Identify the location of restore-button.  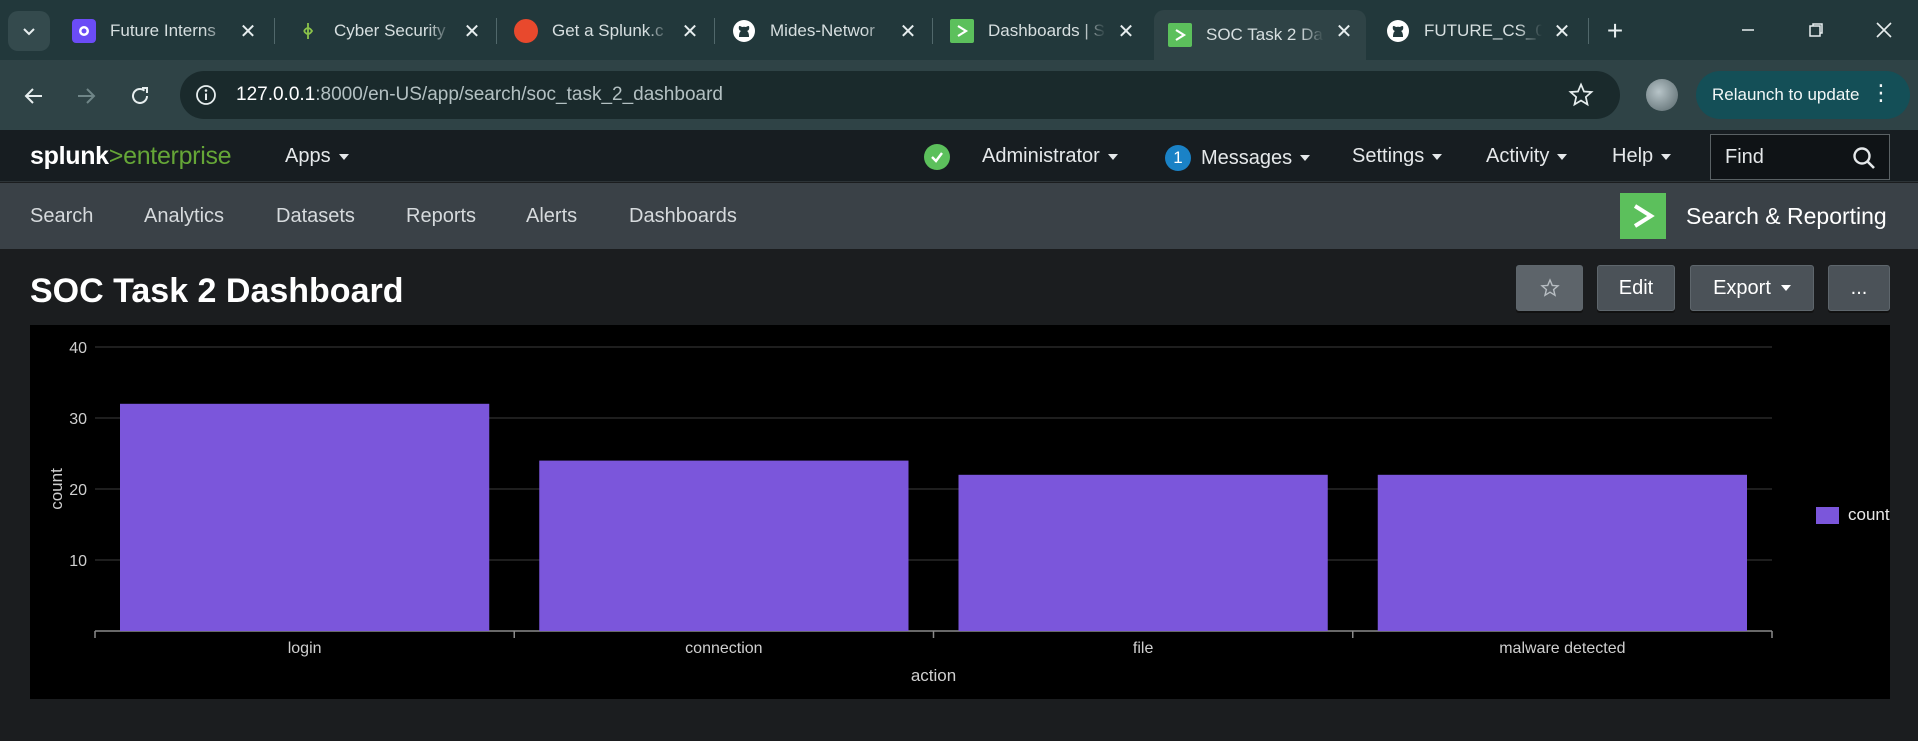
(1816, 30).